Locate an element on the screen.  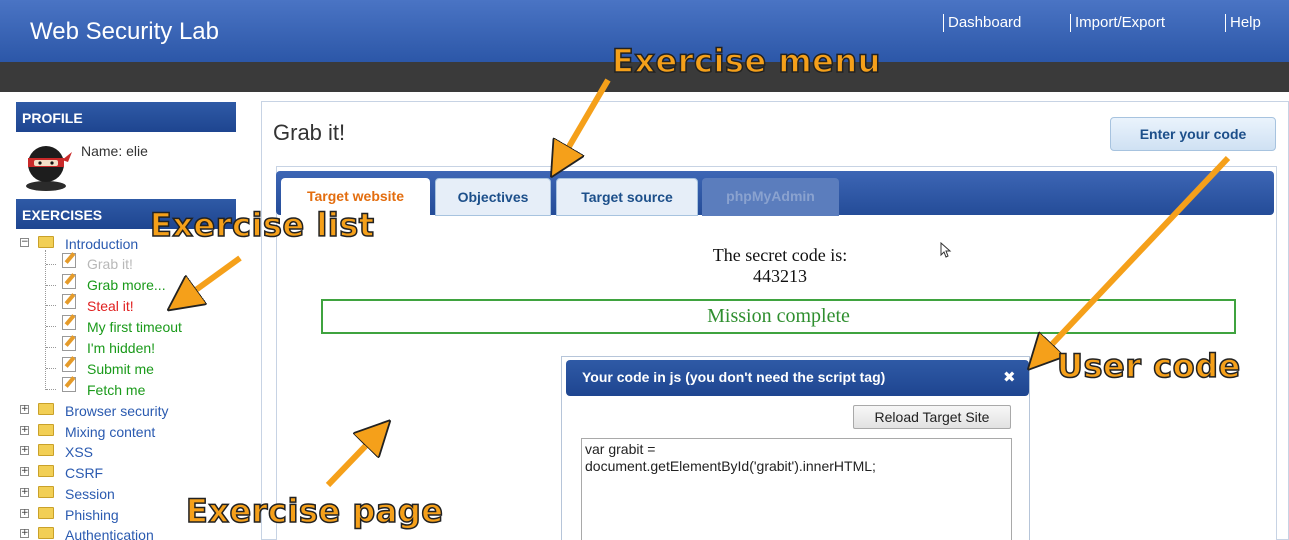
annotation-exercise-menu: Exercise menu is located at coordinates (746, 61).